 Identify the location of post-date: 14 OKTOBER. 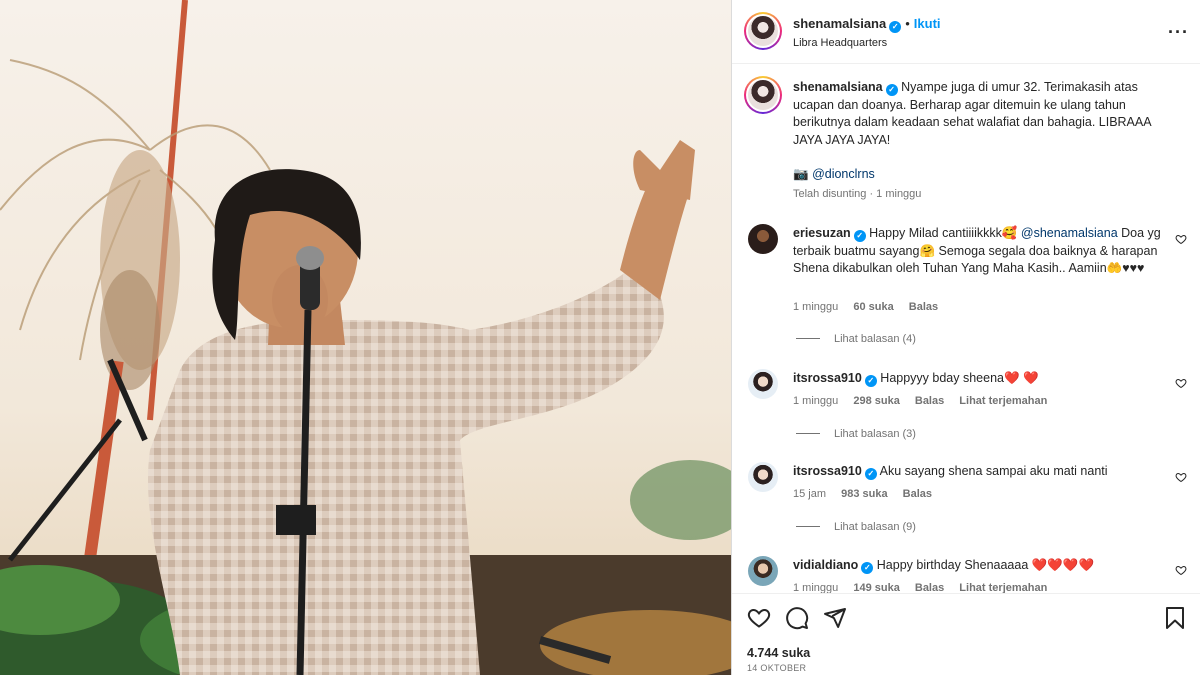
(776, 668).